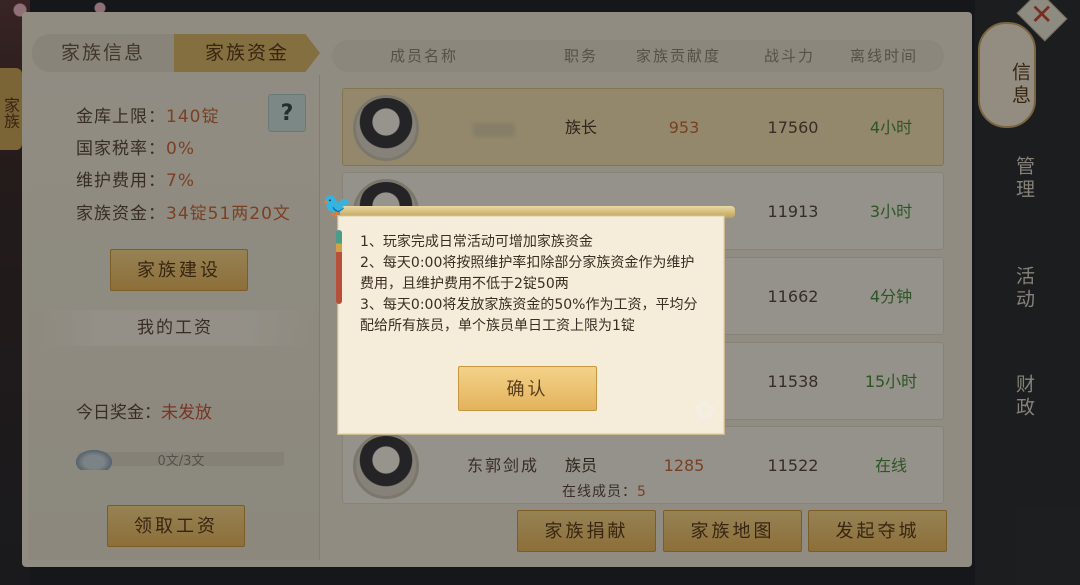 The width and height of the screenshot is (1080, 585). What do you see at coordinates (337, 205) in the screenshot?
I see `swallow-icon: 🐦` at bounding box center [337, 205].